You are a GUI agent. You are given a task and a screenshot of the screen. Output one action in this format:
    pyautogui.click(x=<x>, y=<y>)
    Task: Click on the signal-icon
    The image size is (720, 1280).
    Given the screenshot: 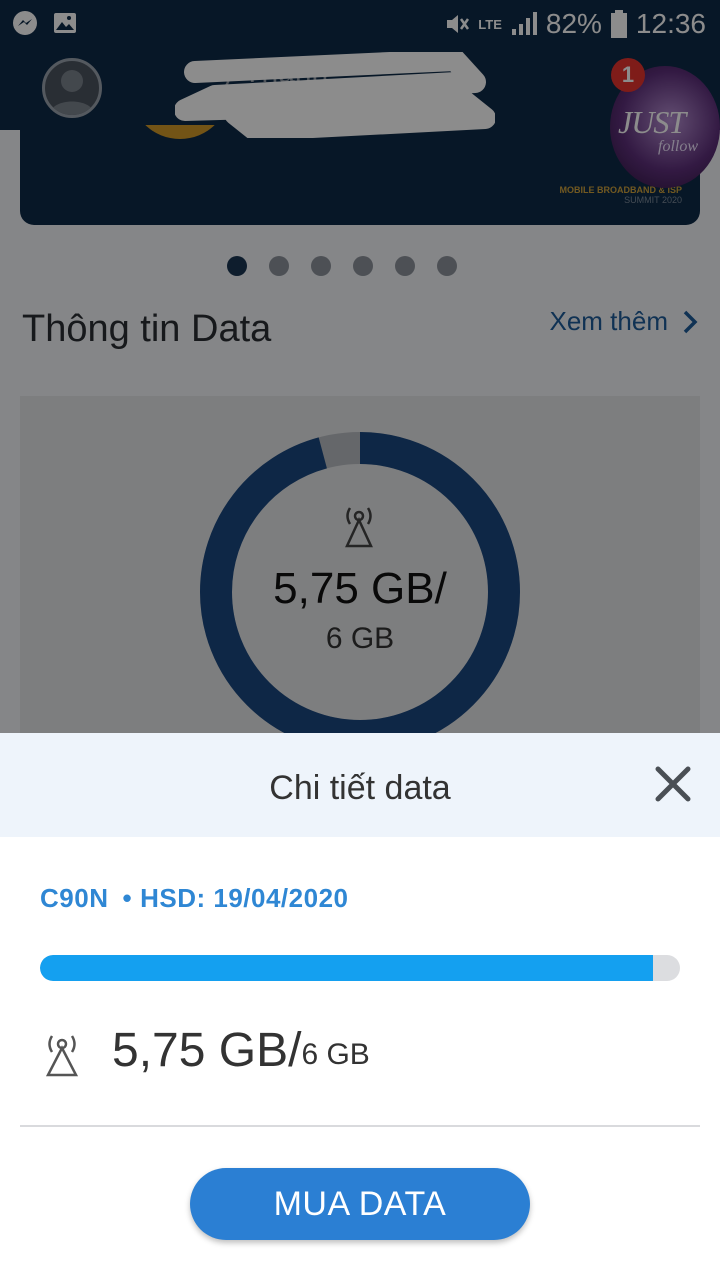 What is the action you would take?
    pyautogui.click(x=524, y=23)
    